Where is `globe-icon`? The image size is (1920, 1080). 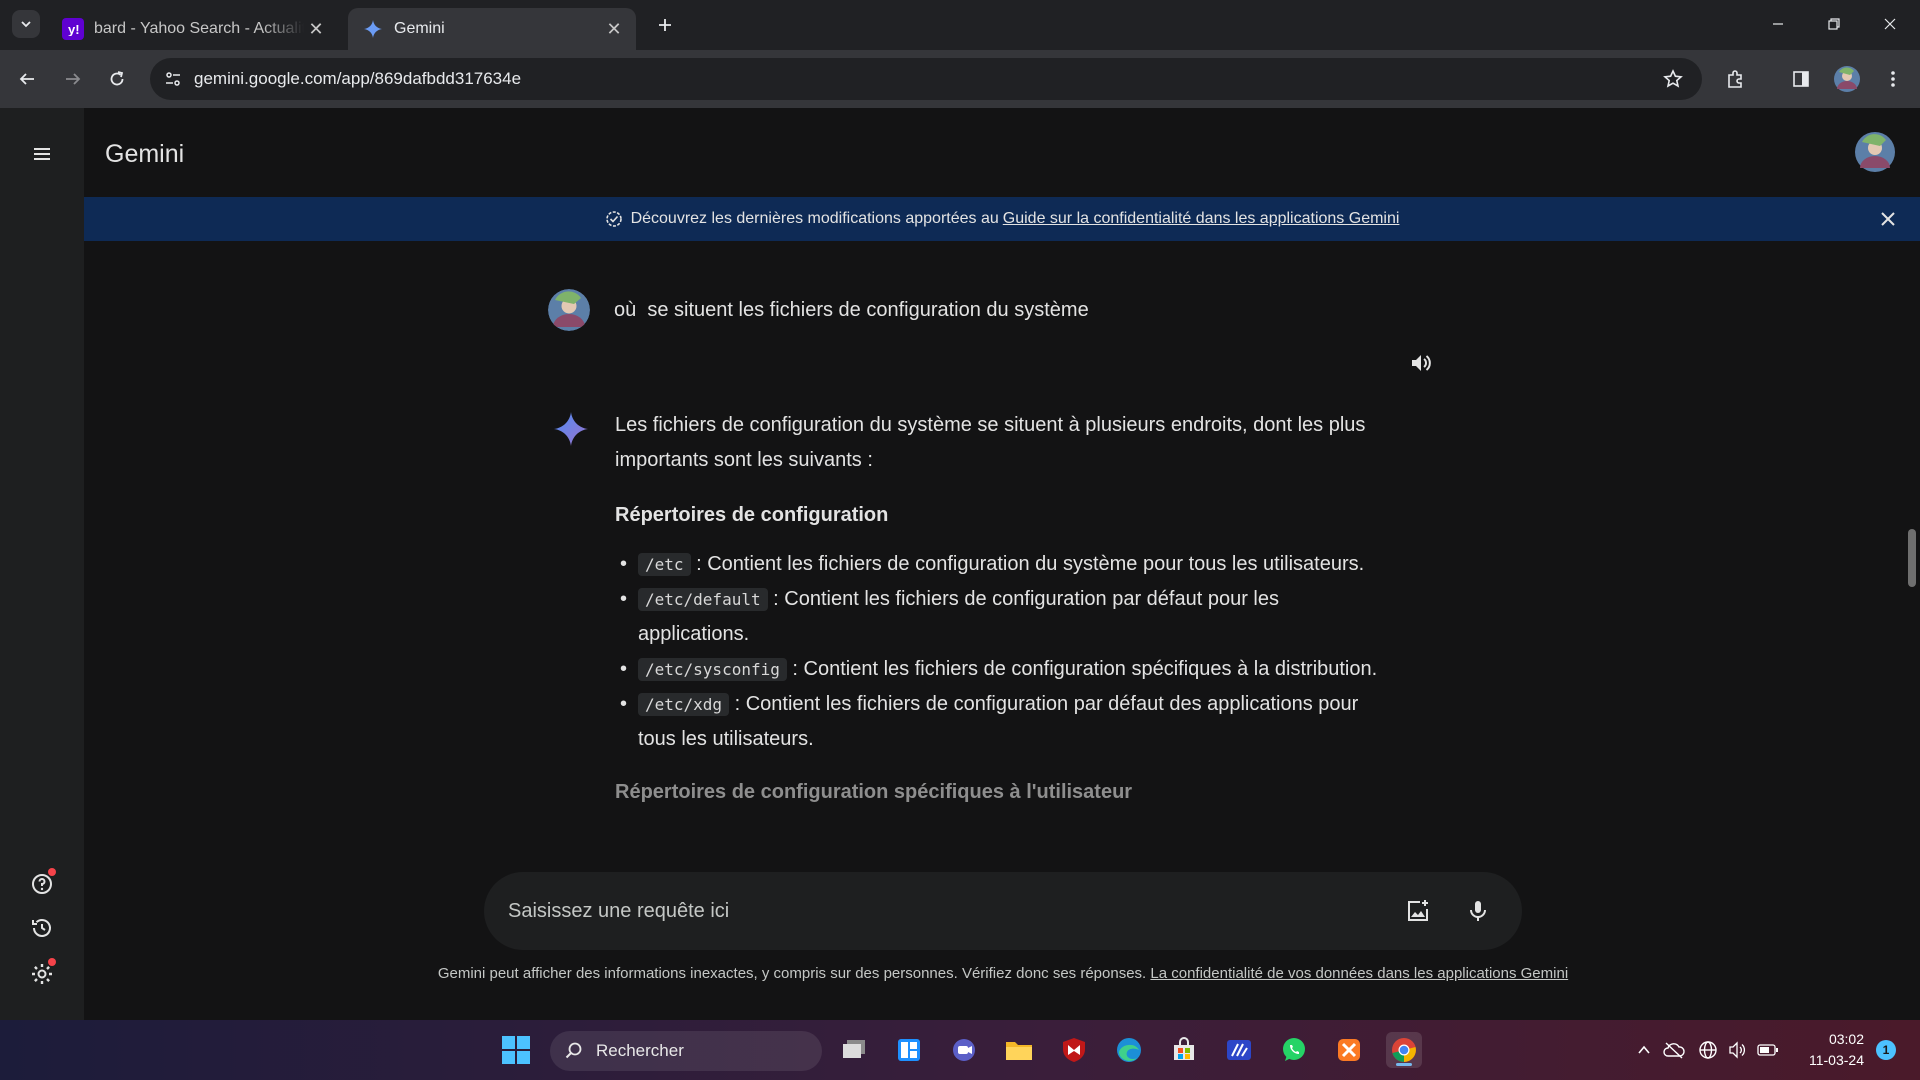 globe-icon is located at coordinates (1708, 1050).